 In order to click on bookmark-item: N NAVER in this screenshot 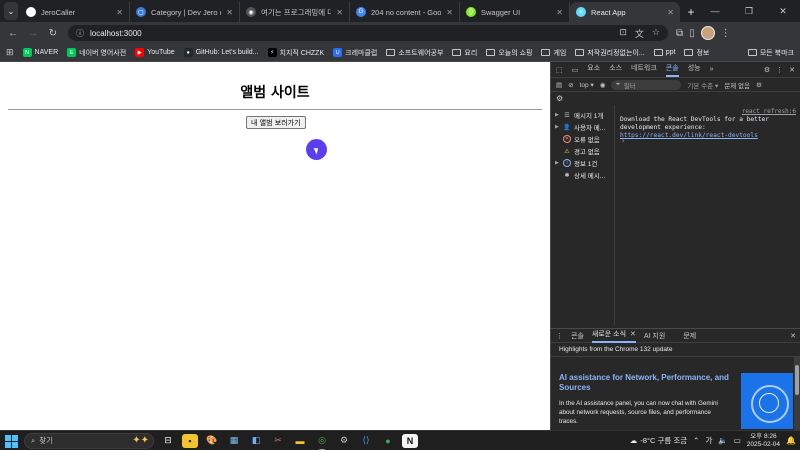, I will do `click(40, 52)`.